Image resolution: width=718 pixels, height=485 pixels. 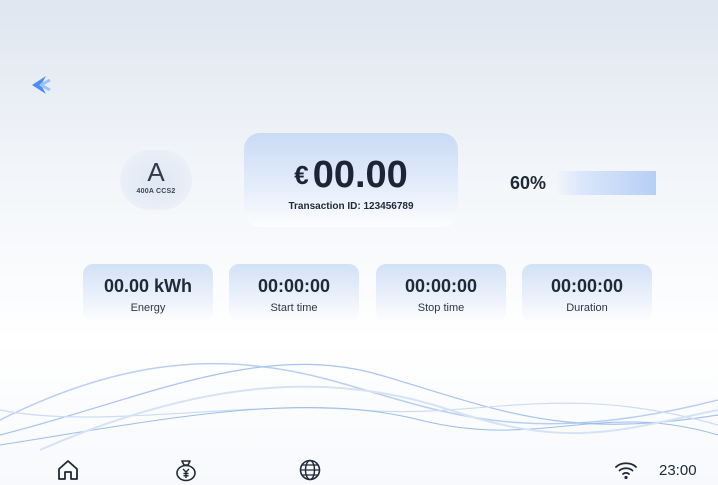 I want to click on duration-label: Duration, so click(x=587, y=308).